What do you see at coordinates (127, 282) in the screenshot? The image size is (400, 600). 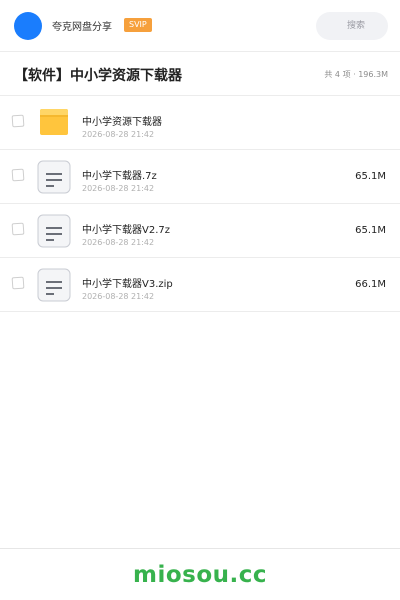 I see `file-name: 中小学下载器V3.zip` at bounding box center [127, 282].